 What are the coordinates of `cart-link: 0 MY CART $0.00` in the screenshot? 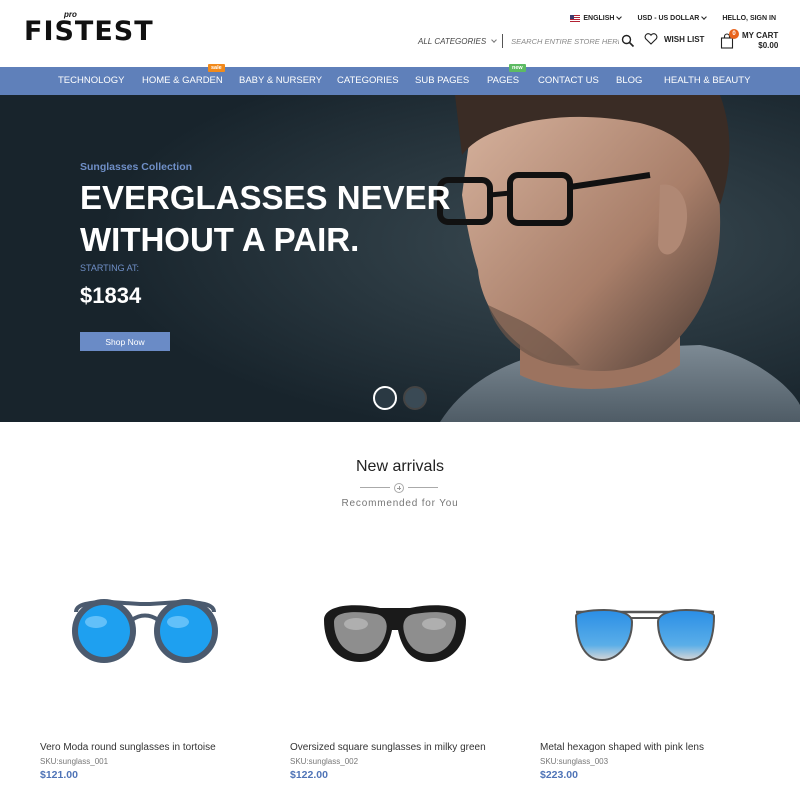 It's located at (749, 40).